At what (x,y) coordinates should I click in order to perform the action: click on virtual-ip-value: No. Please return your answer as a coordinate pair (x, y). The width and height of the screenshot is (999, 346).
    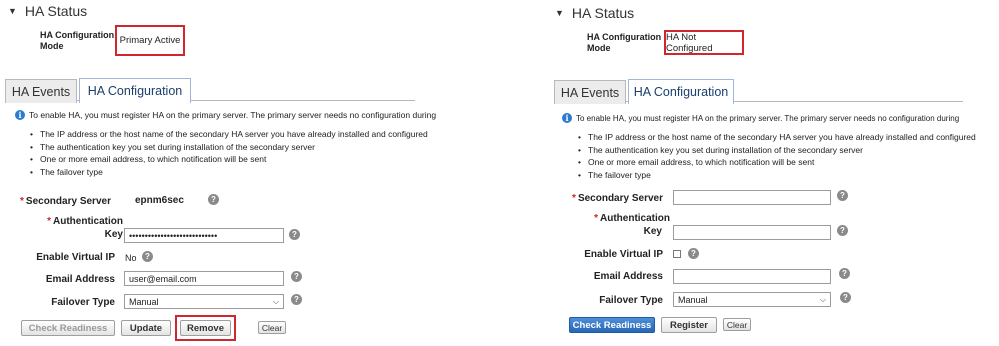
    Looking at the image, I should click on (131, 258).